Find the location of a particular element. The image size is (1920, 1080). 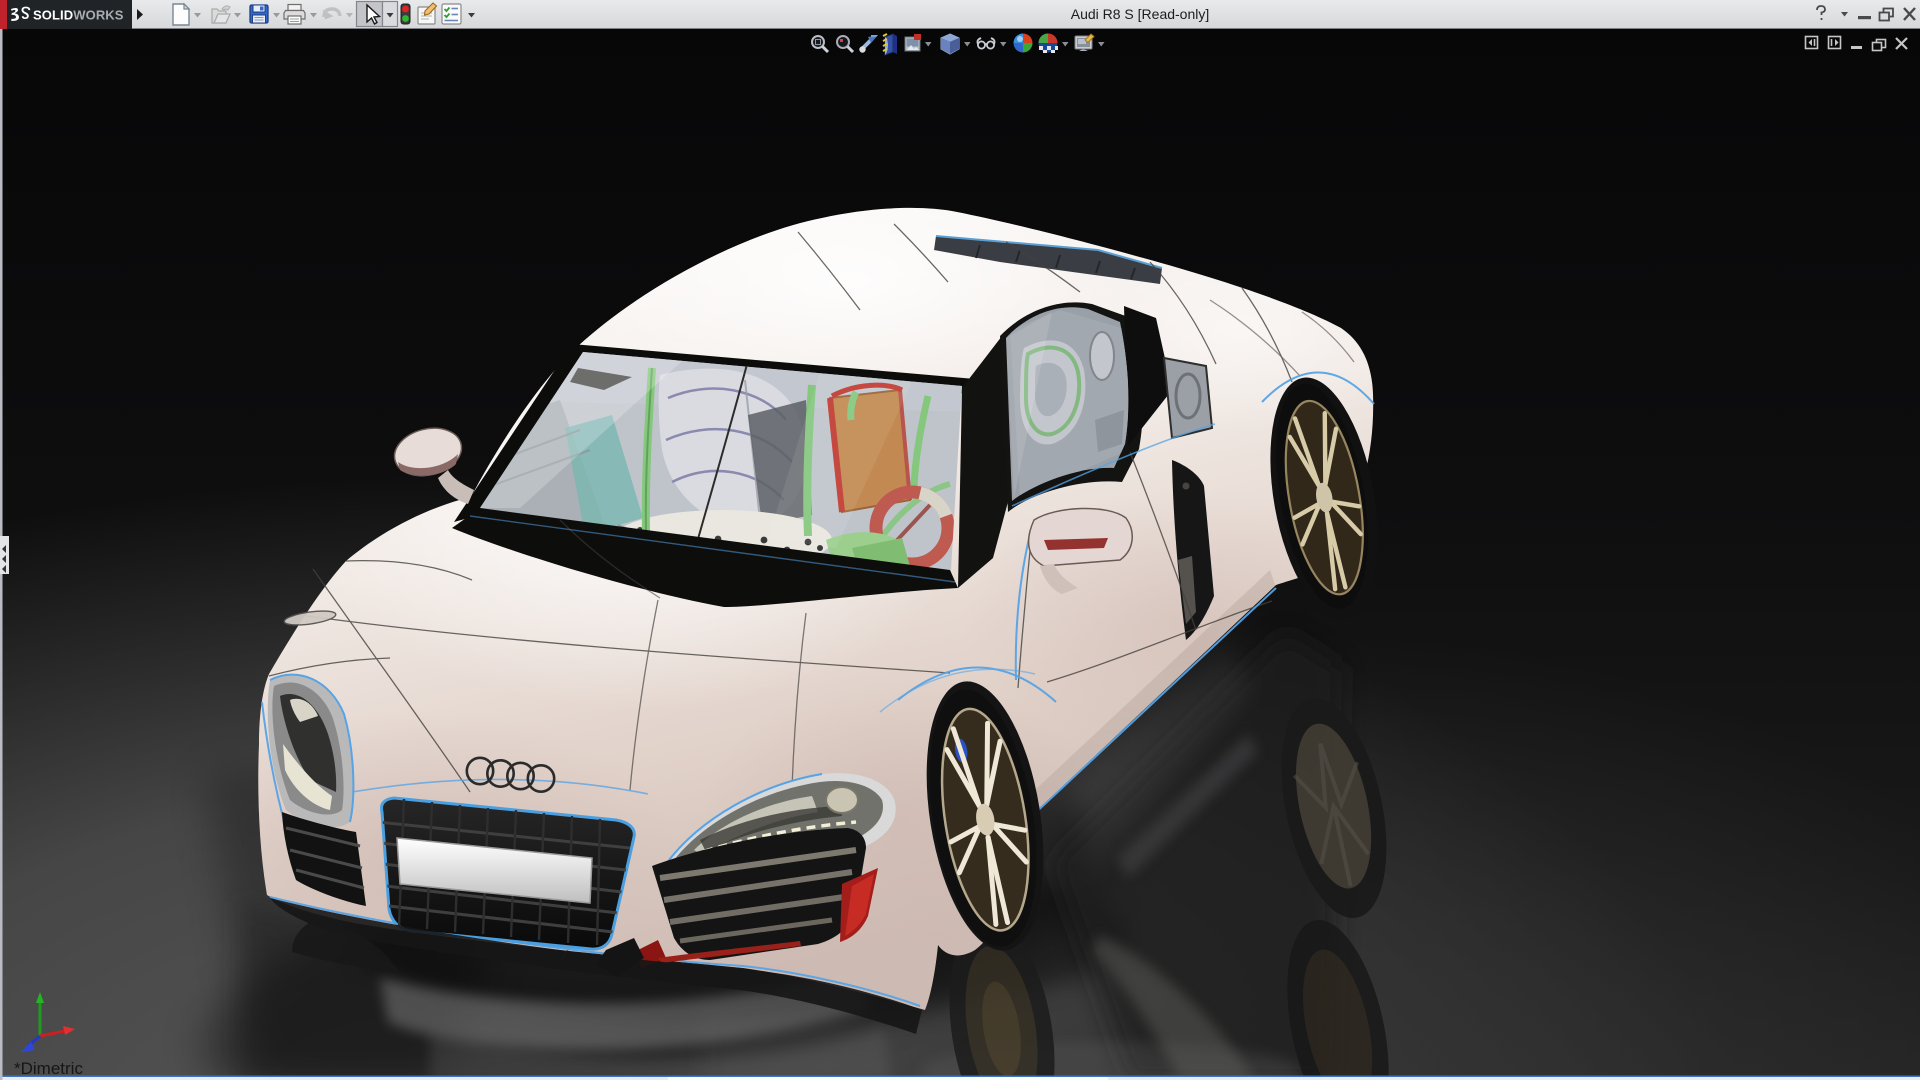

svg-text: *Dimetric is located at coordinates (48, 1068).